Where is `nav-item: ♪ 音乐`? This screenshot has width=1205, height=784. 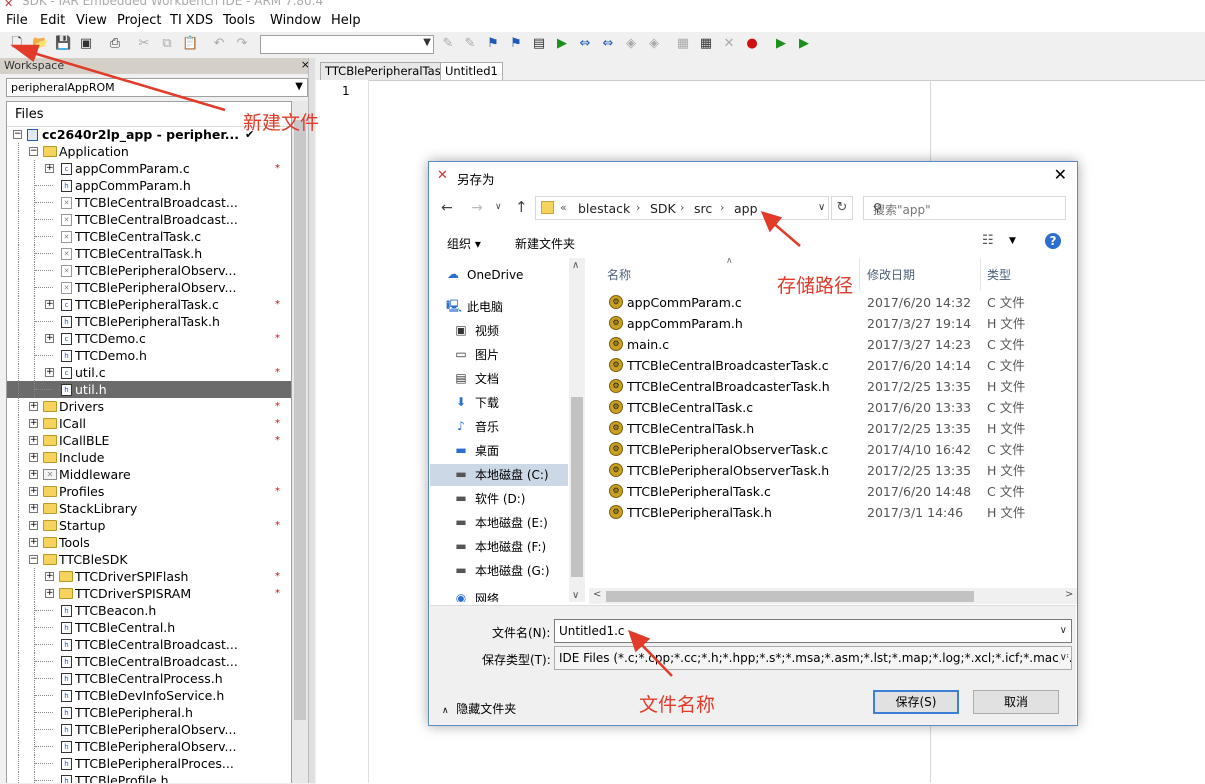 nav-item: ♪ 音乐 is located at coordinates (500, 427).